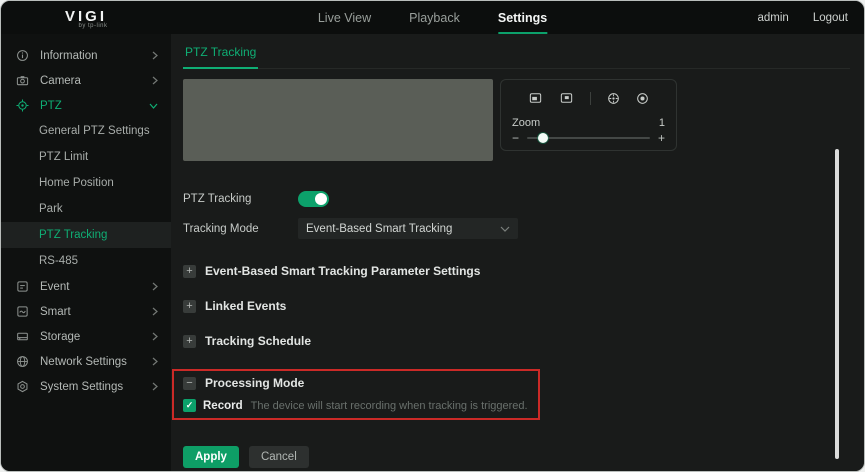 The image size is (865, 472). I want to click on tab-settings: Settings, so click(522, 17).